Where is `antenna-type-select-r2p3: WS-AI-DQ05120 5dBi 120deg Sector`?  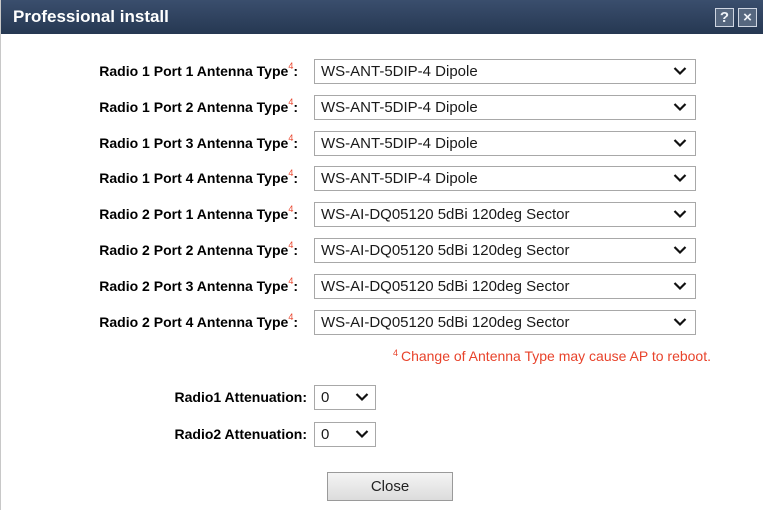 antenna-type-select-r2p3: WS-AI-DQ05120 5dBi 120deg Sector is located at coordinates (505, 286).